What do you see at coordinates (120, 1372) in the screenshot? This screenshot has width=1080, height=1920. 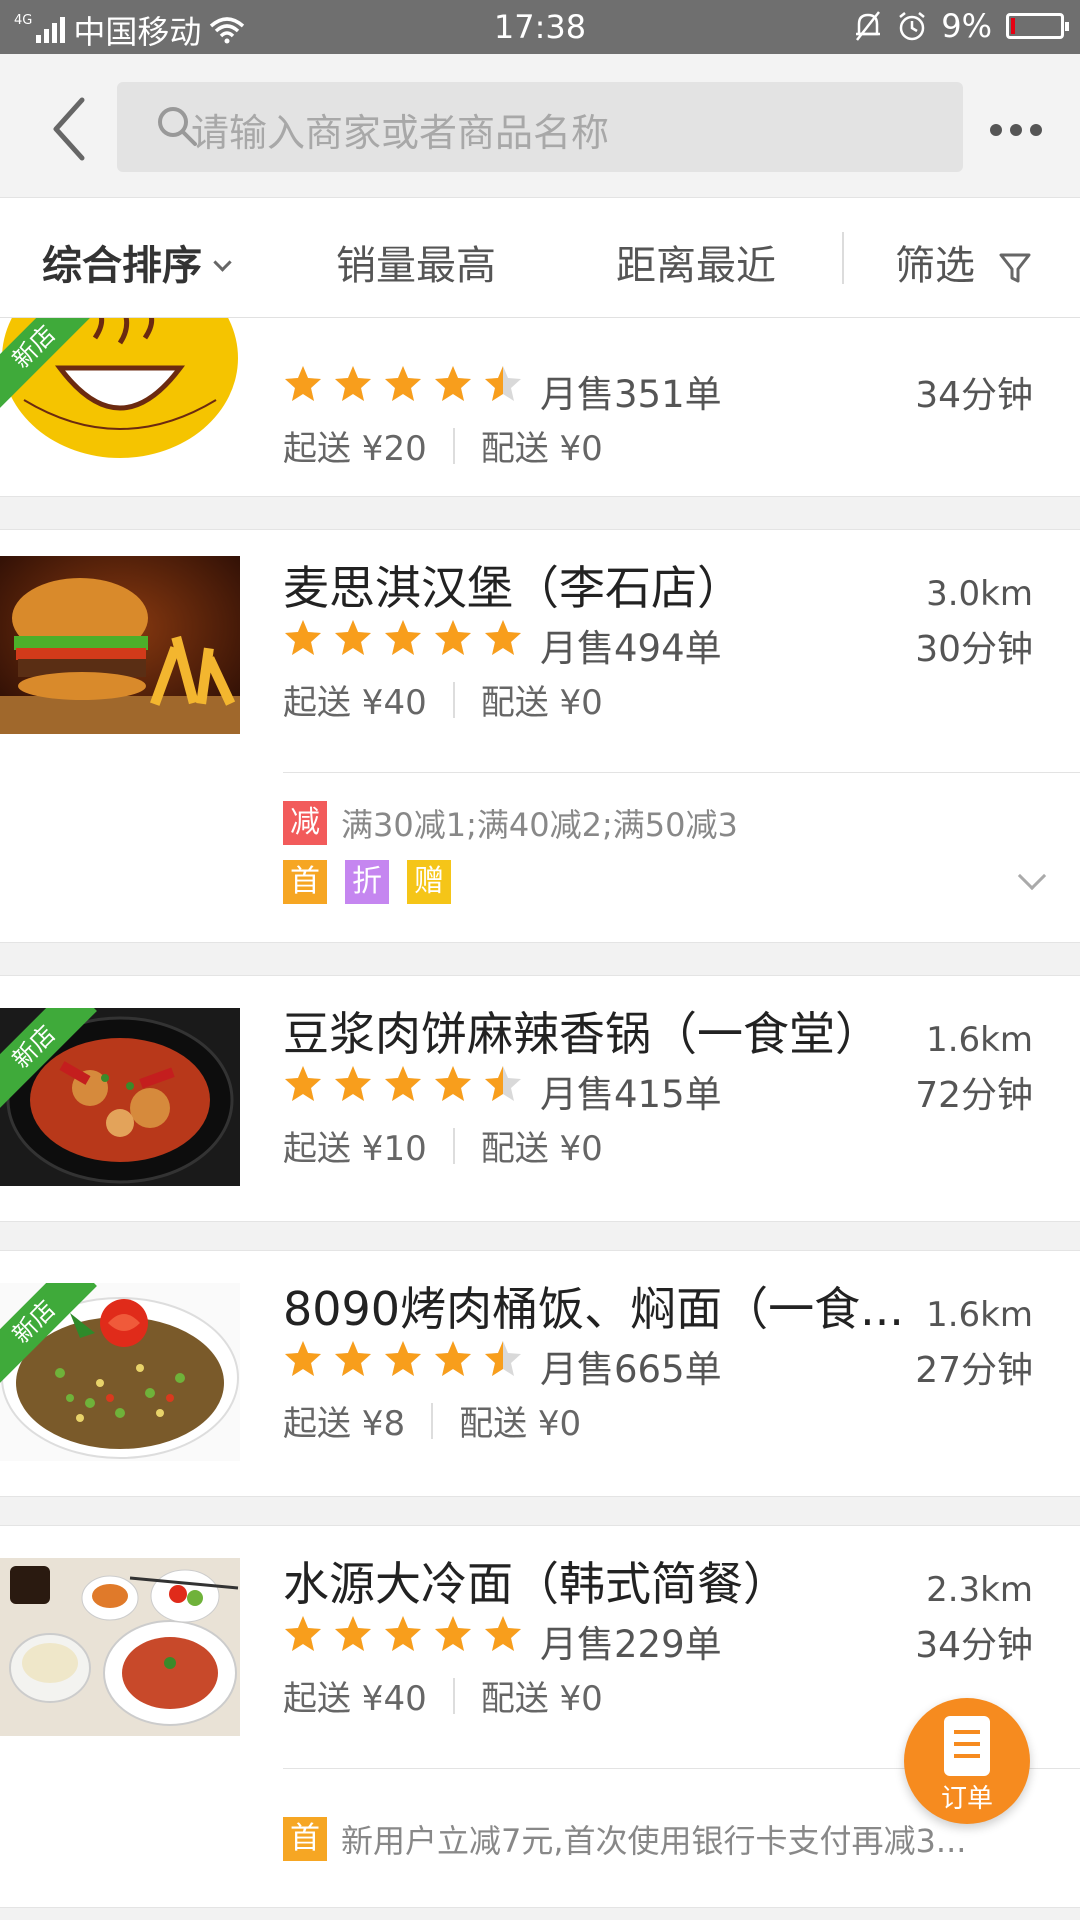 I see `fried-rice-image: 新店` at bounding box center [120, 1372].